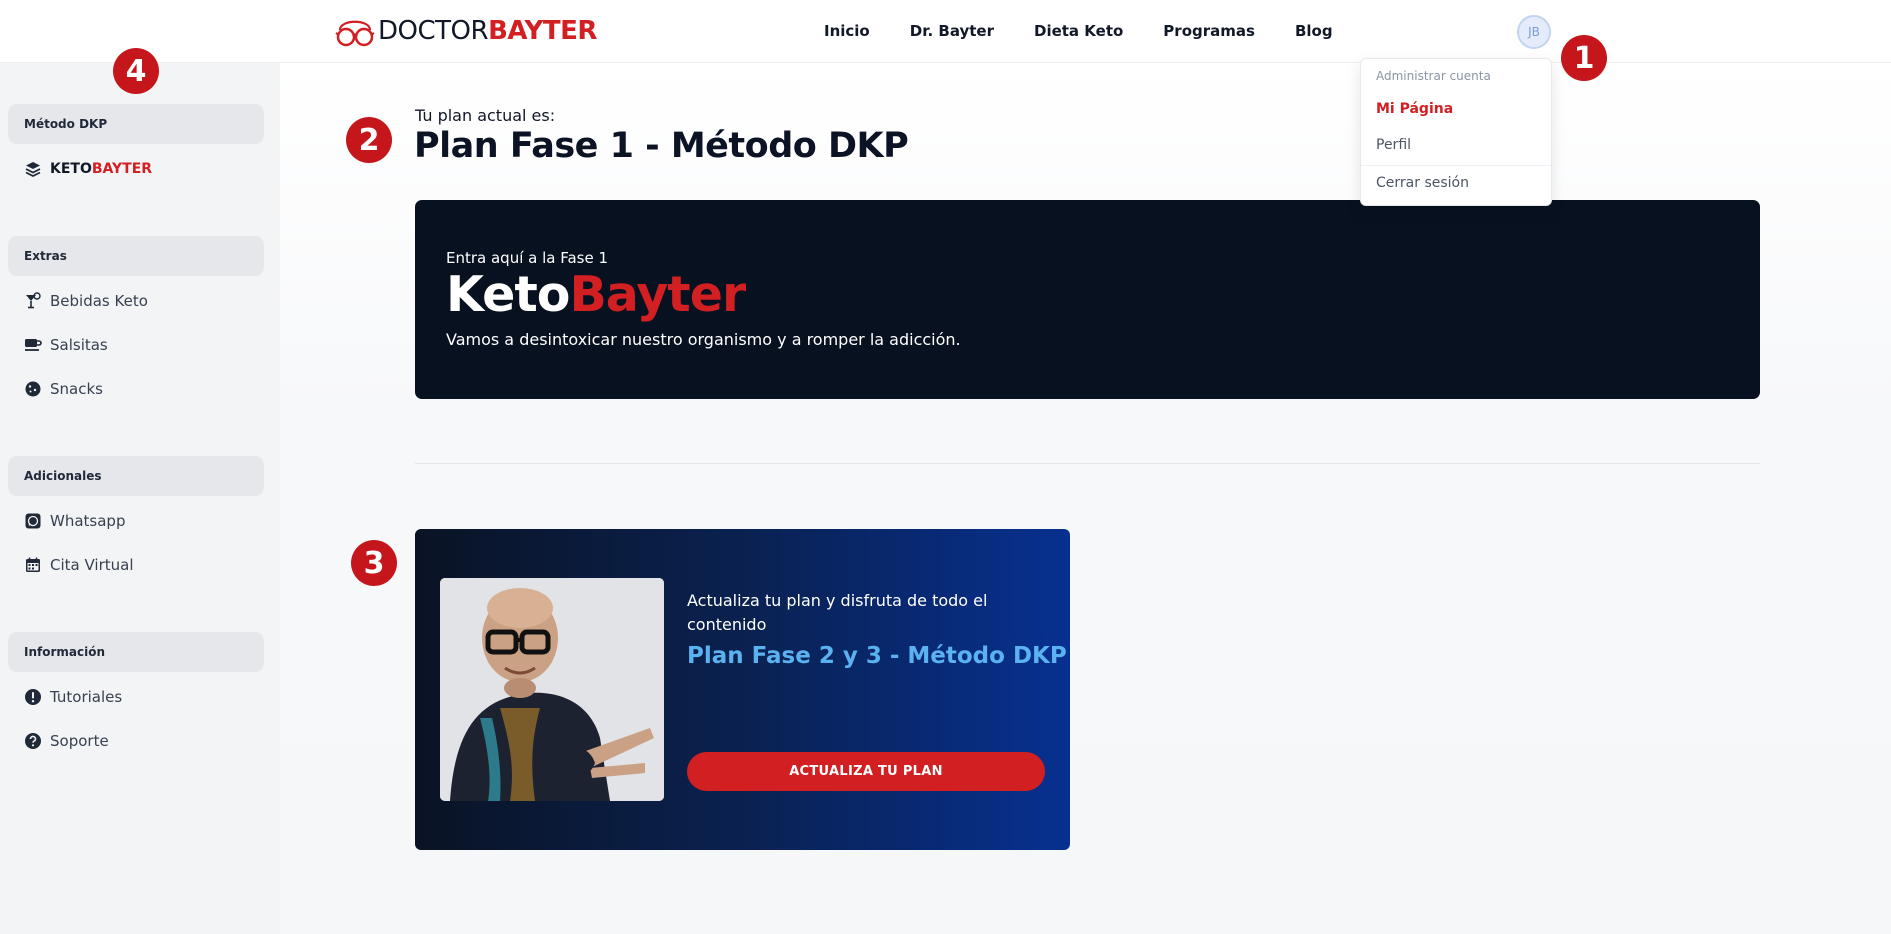 This screenshot has width=1891, height=934. Describe the element at coordinates (136, 476) in the screenshot. I see `section-adicionales: Adicionales` at that location.